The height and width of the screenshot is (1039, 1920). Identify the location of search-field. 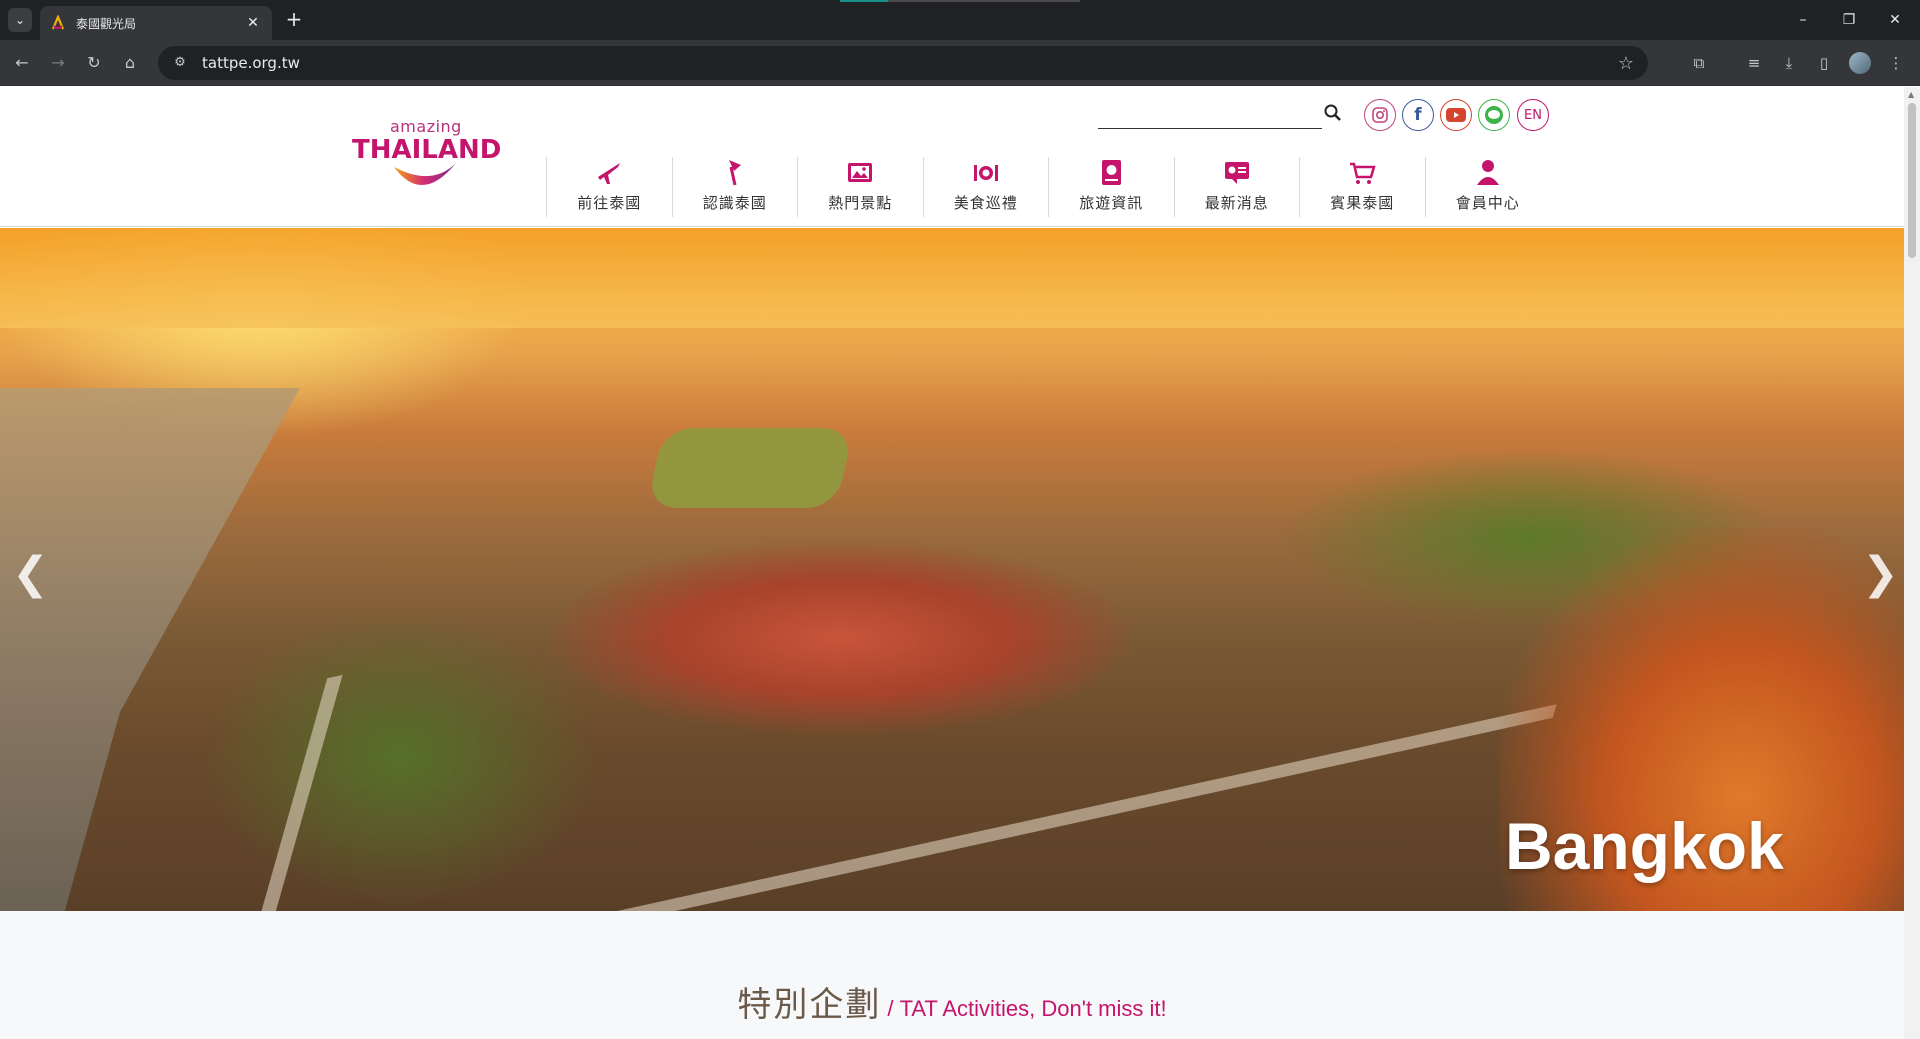
(1210, 117).